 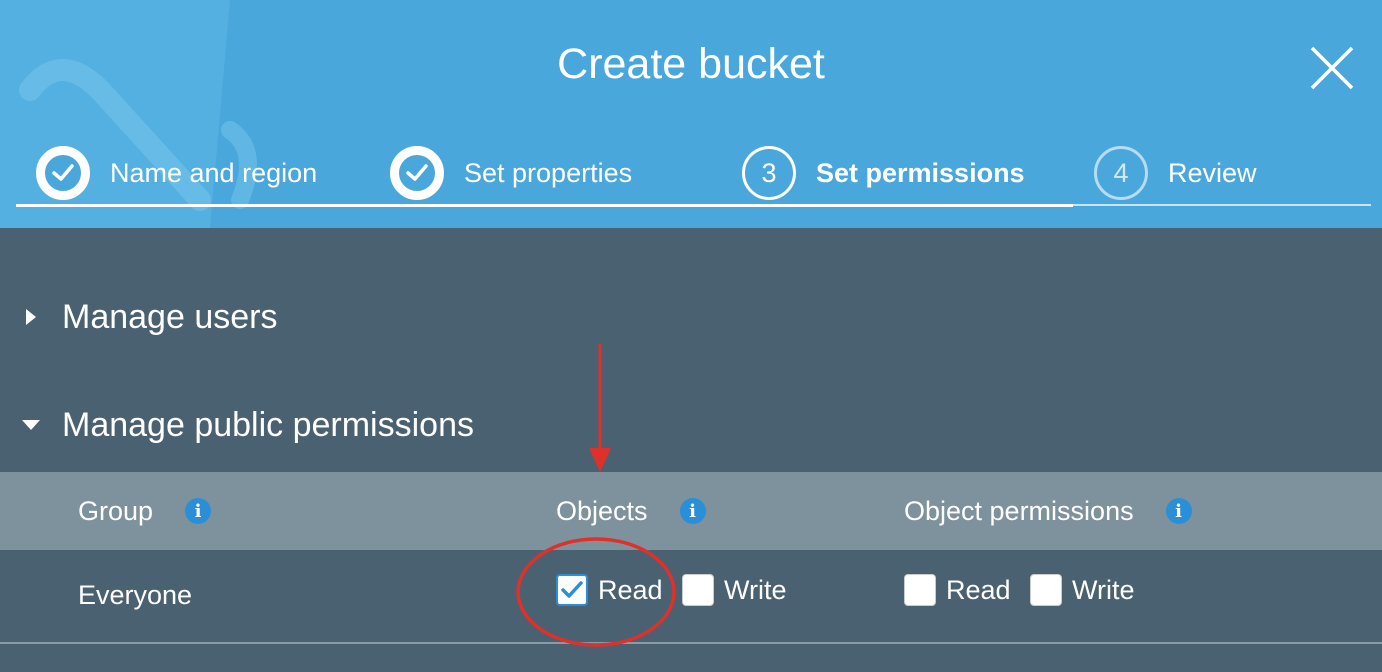 What do you see at coordinates (135, 595) in the screenshot?
I see `group-name: Everyone` at bounding box center [135, 595].